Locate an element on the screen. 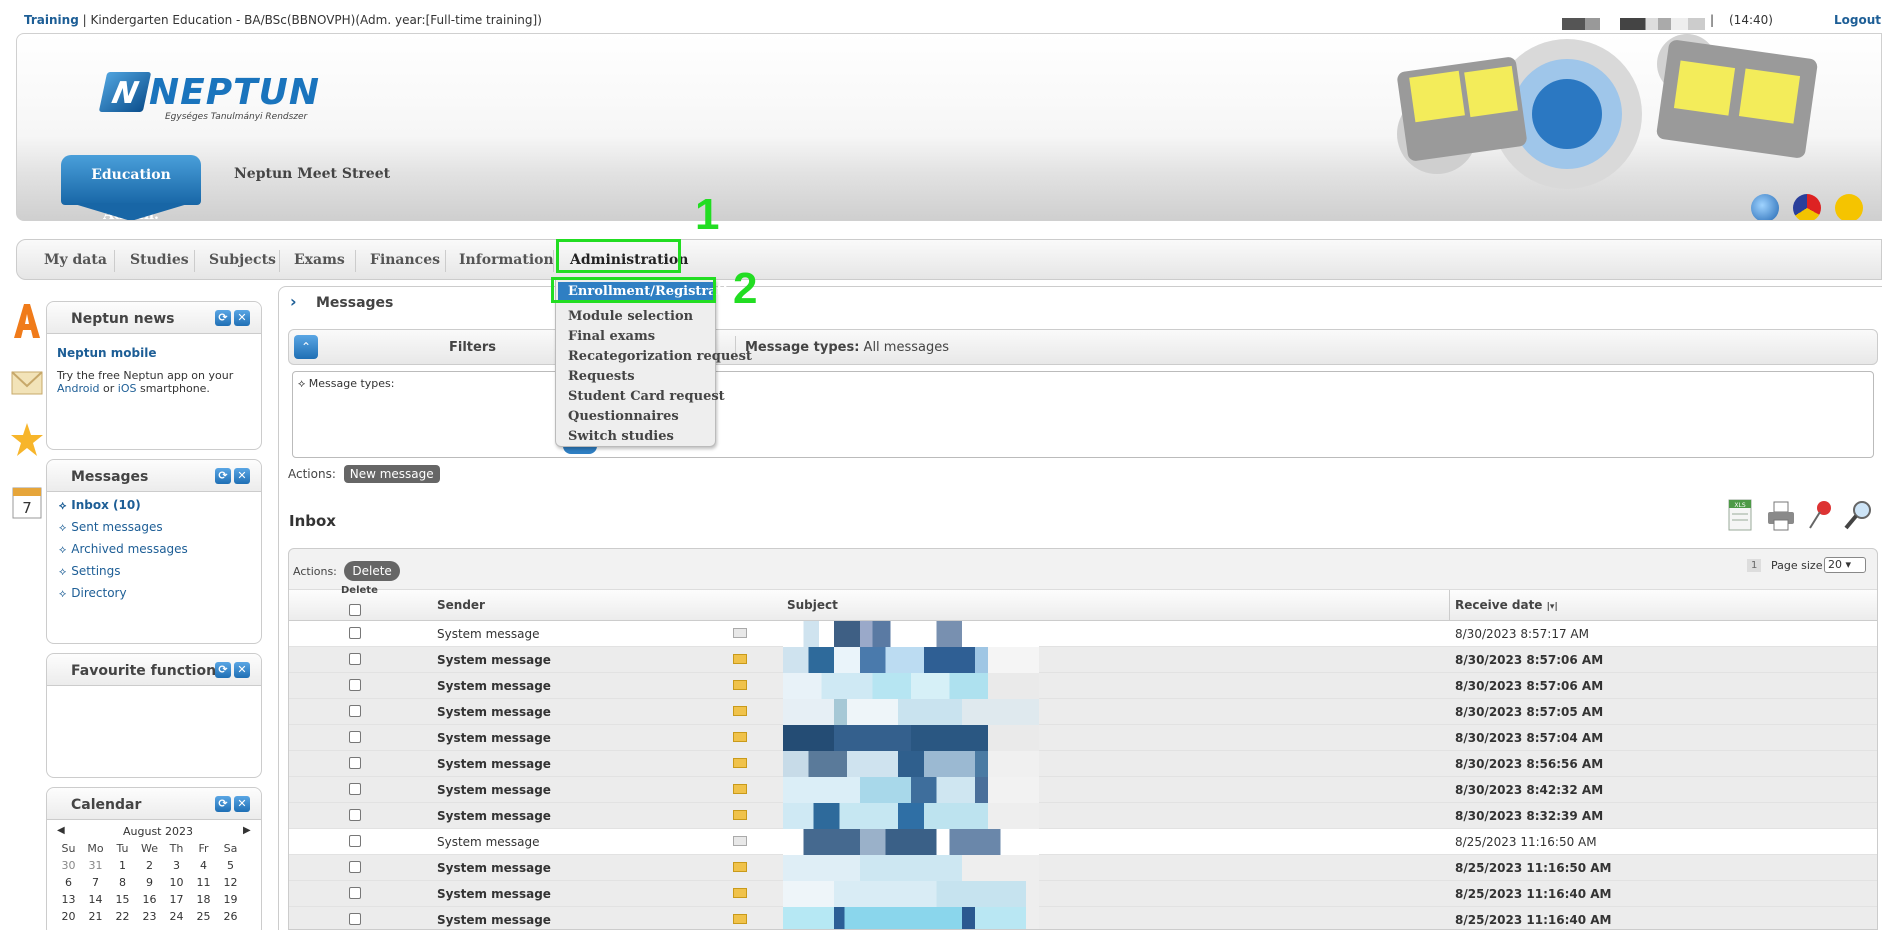 Image resolution: width=1882 pixels, height=930 pixels. envelope-icon is located at coordinates (27, 380).